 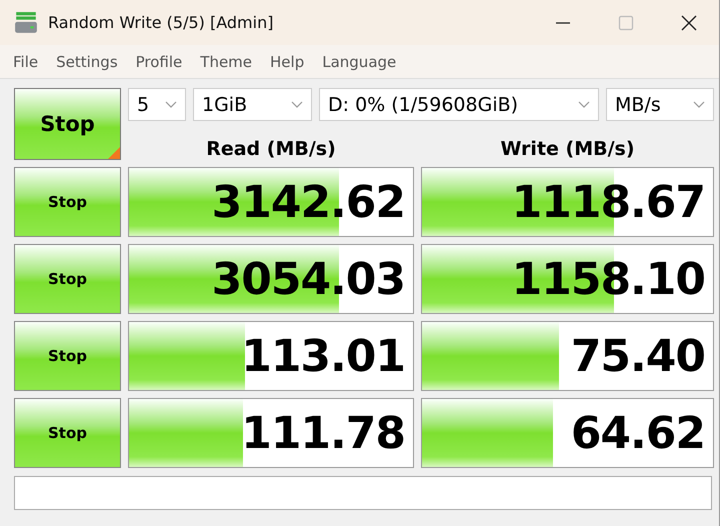 What do you see at coordinates (638, 356) in the screenshot?
I see `result-value: 75.40` at bounding box center [638, 356].